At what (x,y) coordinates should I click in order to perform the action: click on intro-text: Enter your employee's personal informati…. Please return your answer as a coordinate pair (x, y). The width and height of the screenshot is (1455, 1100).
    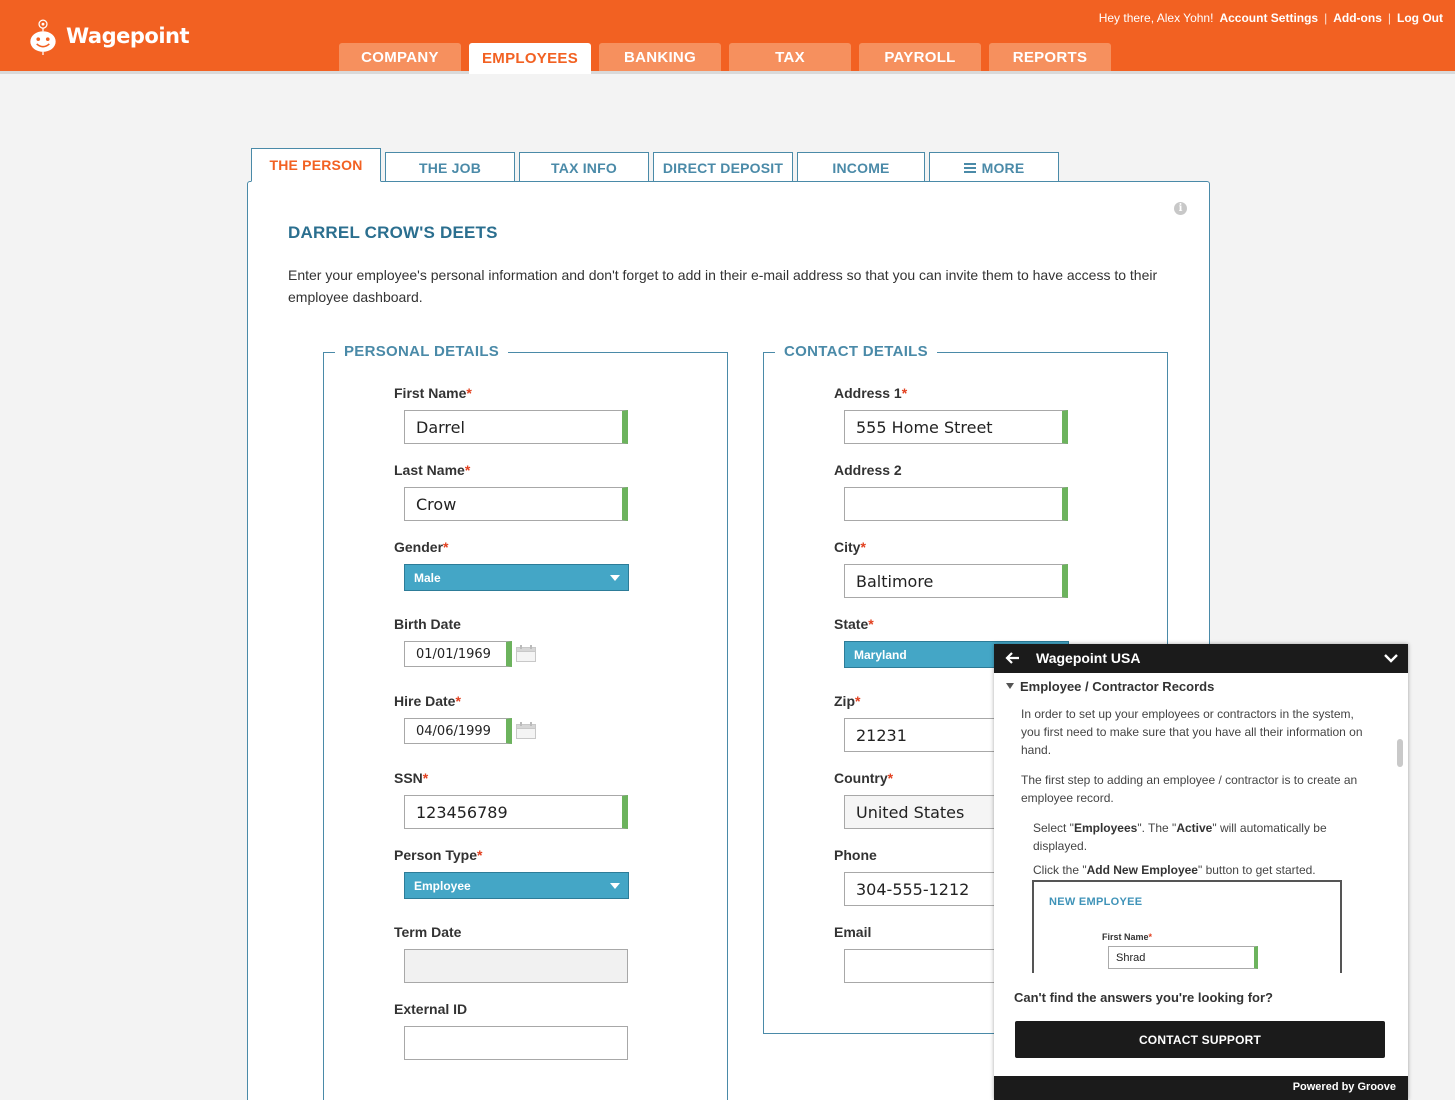
    Looking at the image, I should click on (723, 286).